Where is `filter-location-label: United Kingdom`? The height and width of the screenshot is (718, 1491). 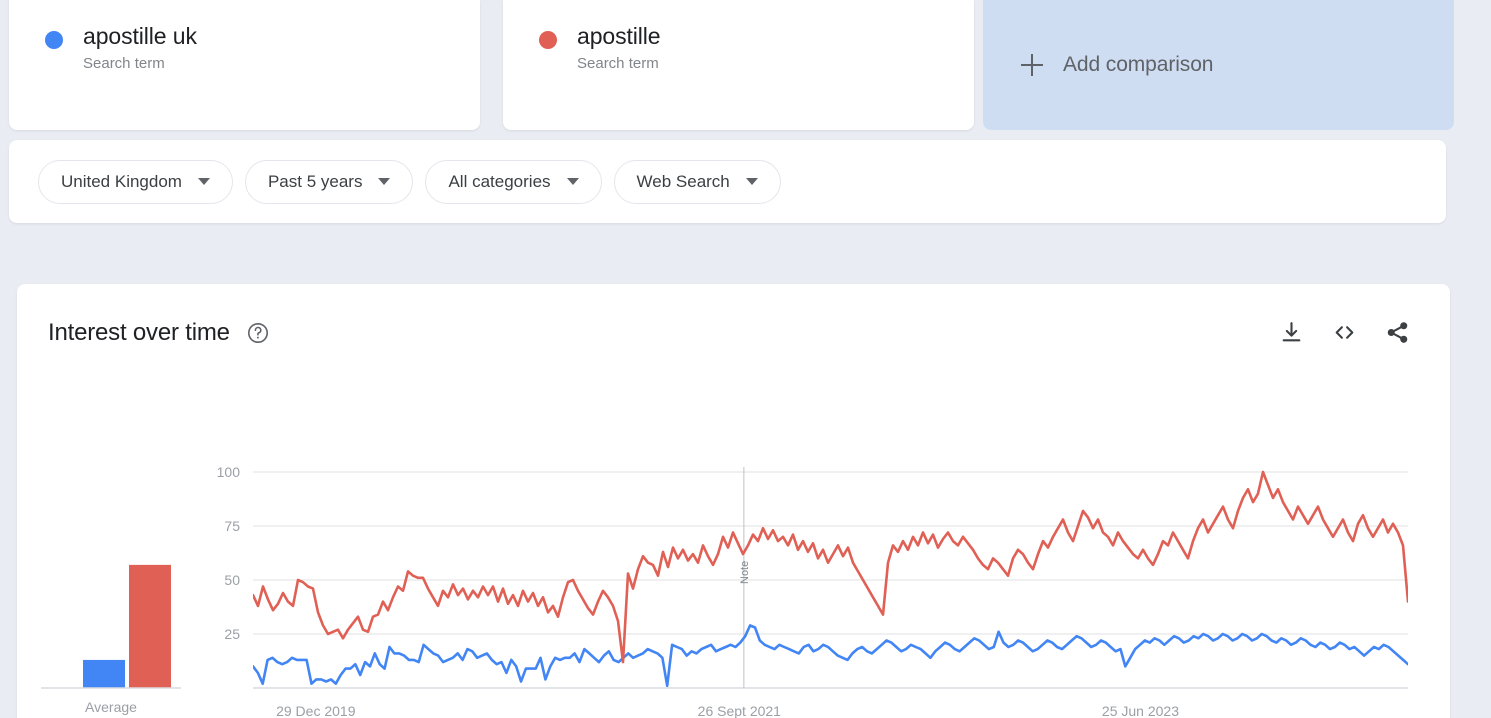
filter-location-label: United Kingdom is located at coordinates (121, 181).